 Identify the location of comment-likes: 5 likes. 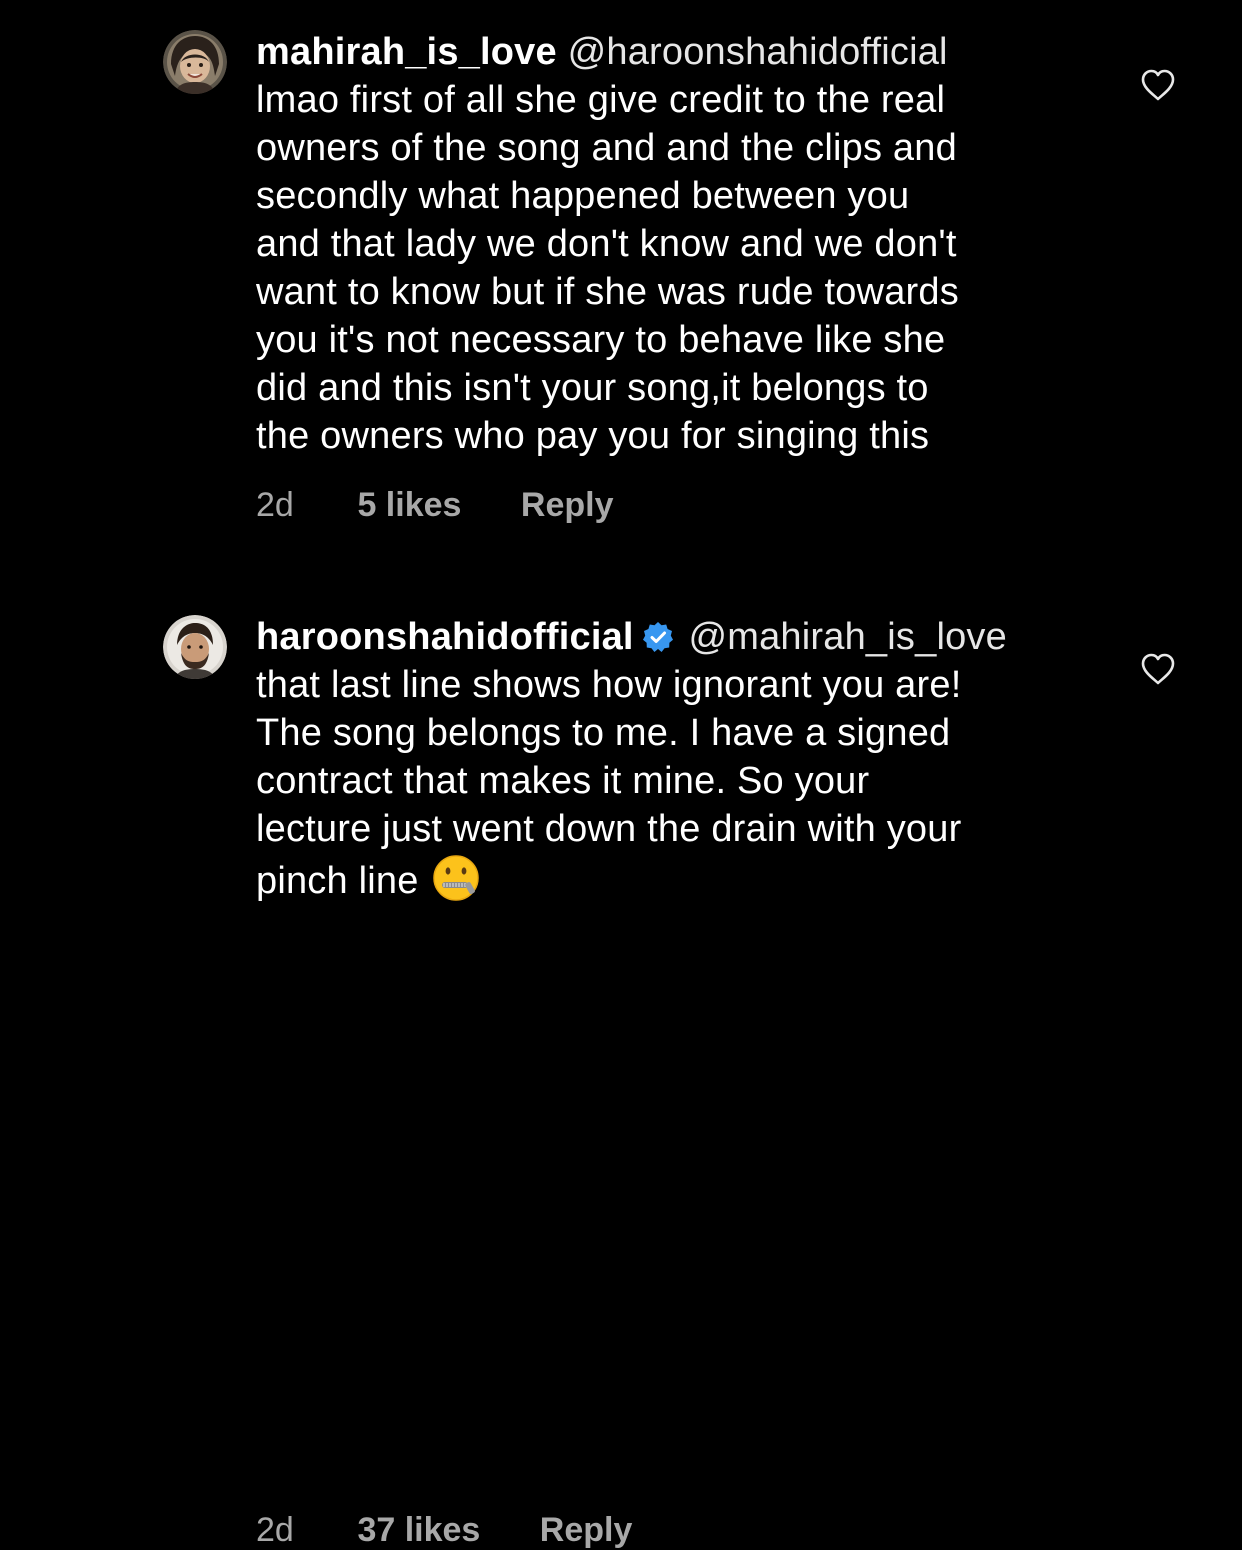
(409, 505).